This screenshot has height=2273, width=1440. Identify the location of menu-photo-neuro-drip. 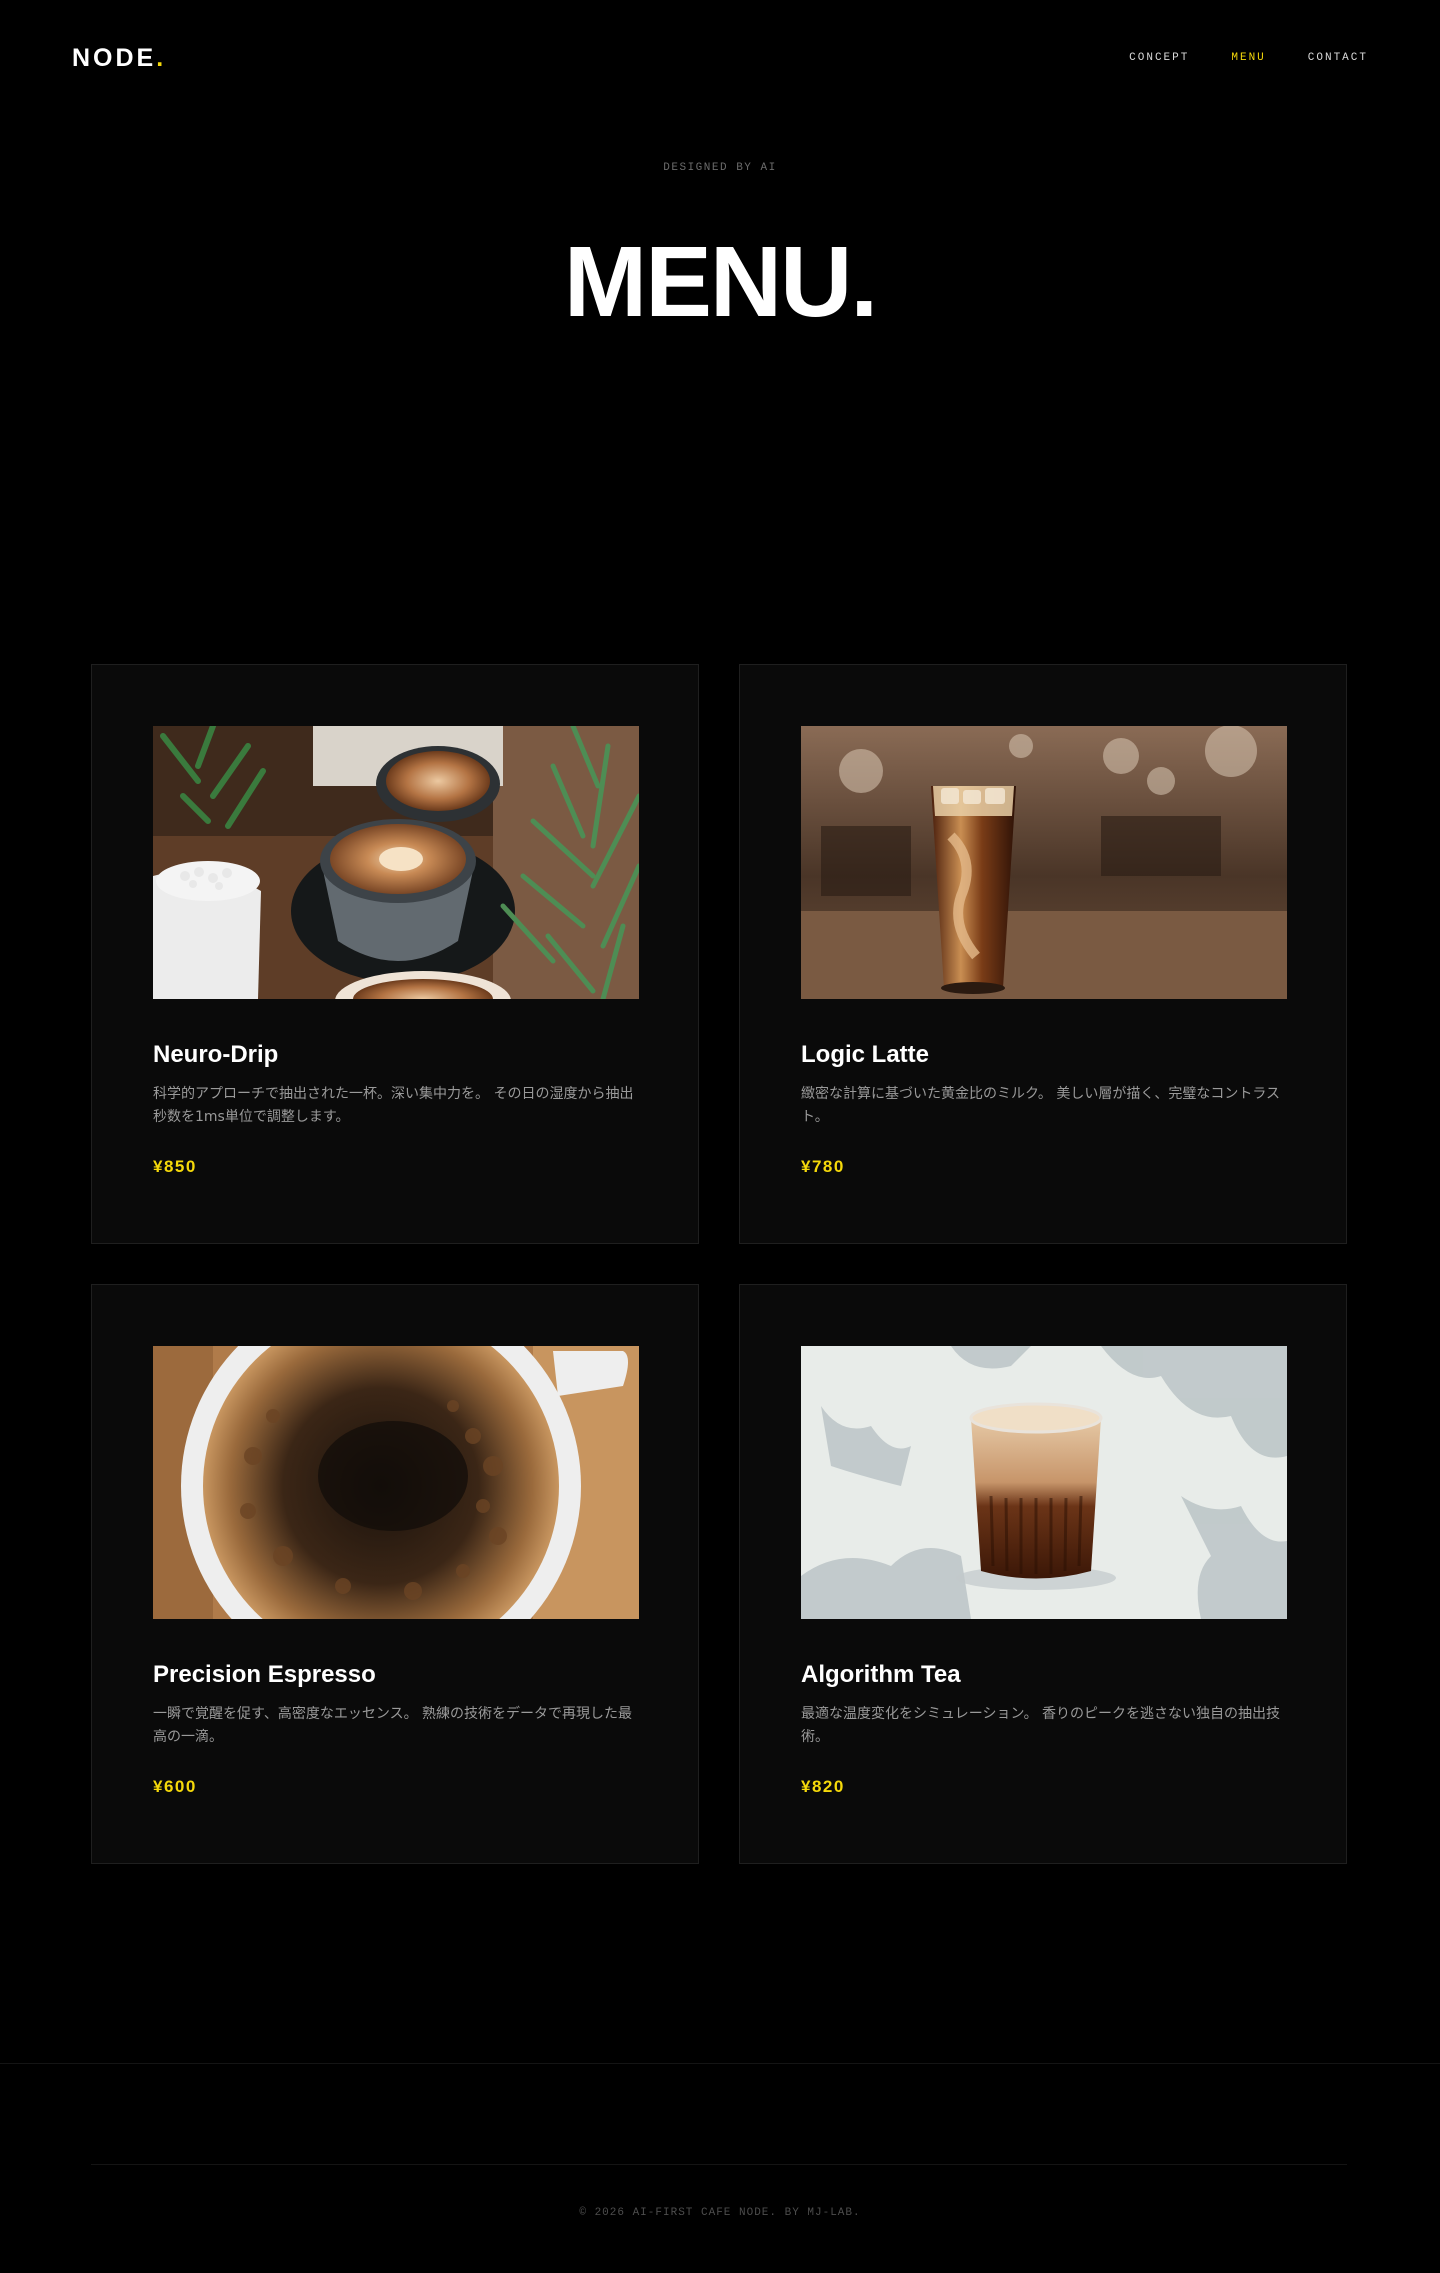
(396, 862).